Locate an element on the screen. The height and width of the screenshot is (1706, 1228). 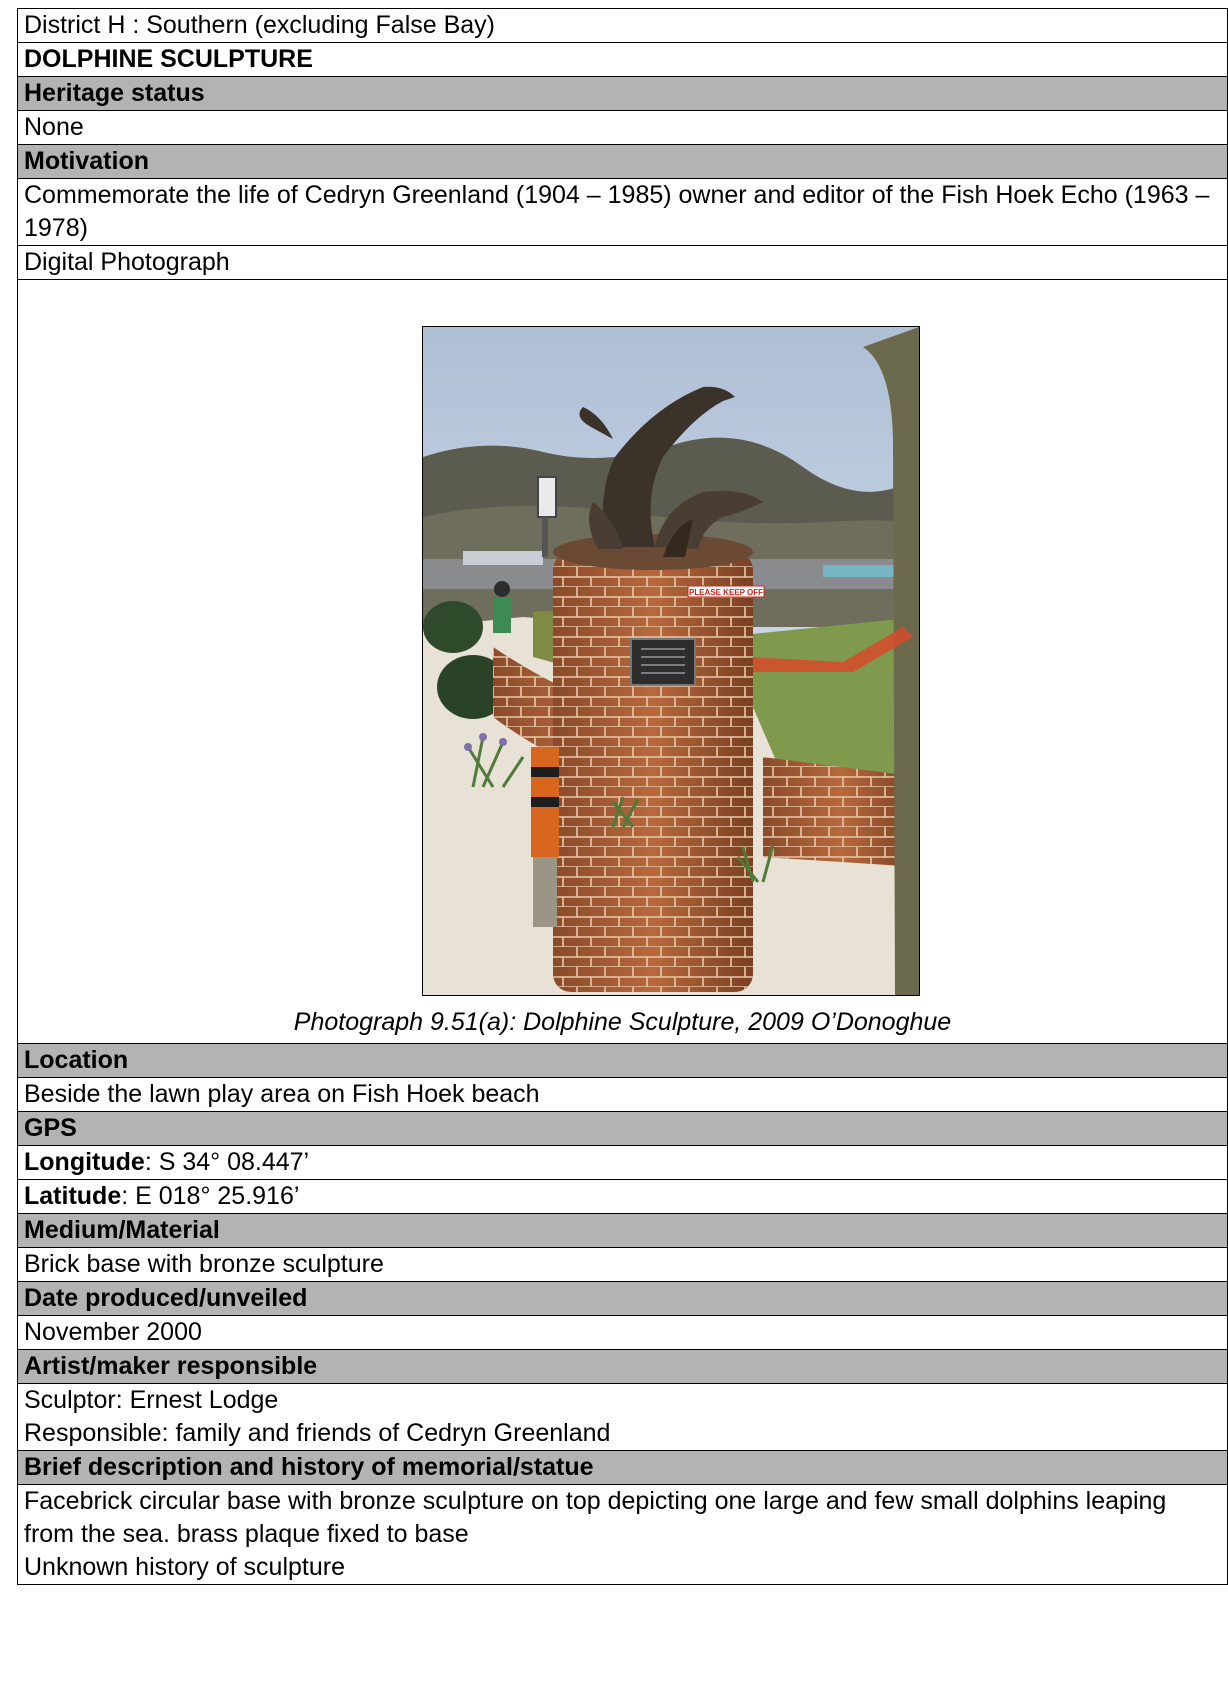
photo-label: Digital Photograph is located at coordinates (622, 262).